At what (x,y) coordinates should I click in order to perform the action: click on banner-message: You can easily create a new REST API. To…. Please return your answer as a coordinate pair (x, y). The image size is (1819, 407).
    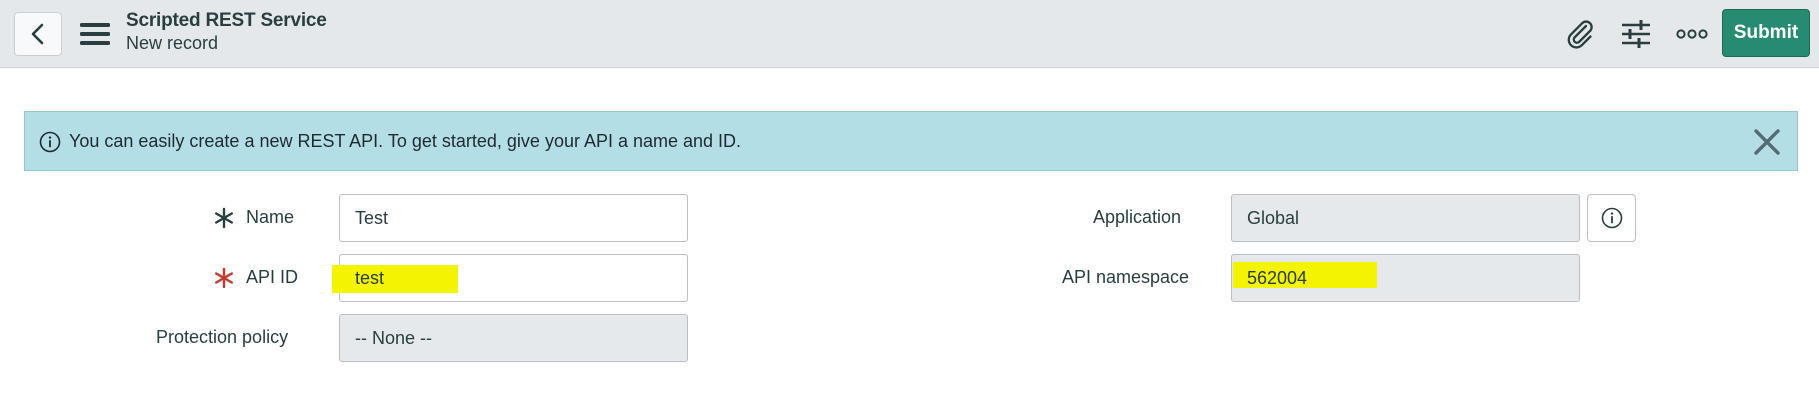
    Looking at the image, I should click on (405, 141).